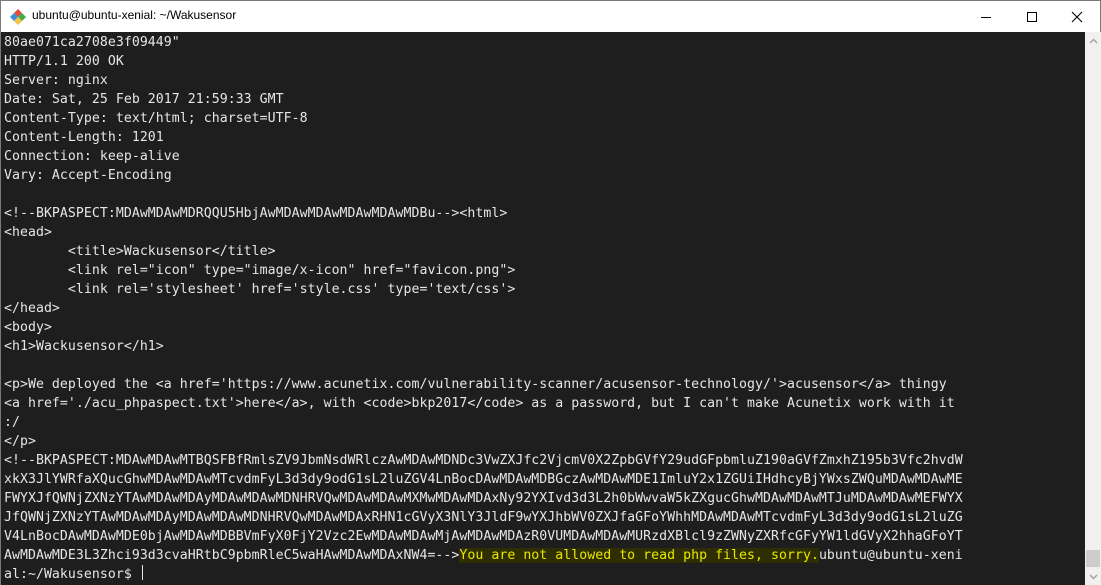  What do you see at coordinates (56, 80) in the screenshot?
I see `output-line: Server: nginx` at bounding box center [56, 80].